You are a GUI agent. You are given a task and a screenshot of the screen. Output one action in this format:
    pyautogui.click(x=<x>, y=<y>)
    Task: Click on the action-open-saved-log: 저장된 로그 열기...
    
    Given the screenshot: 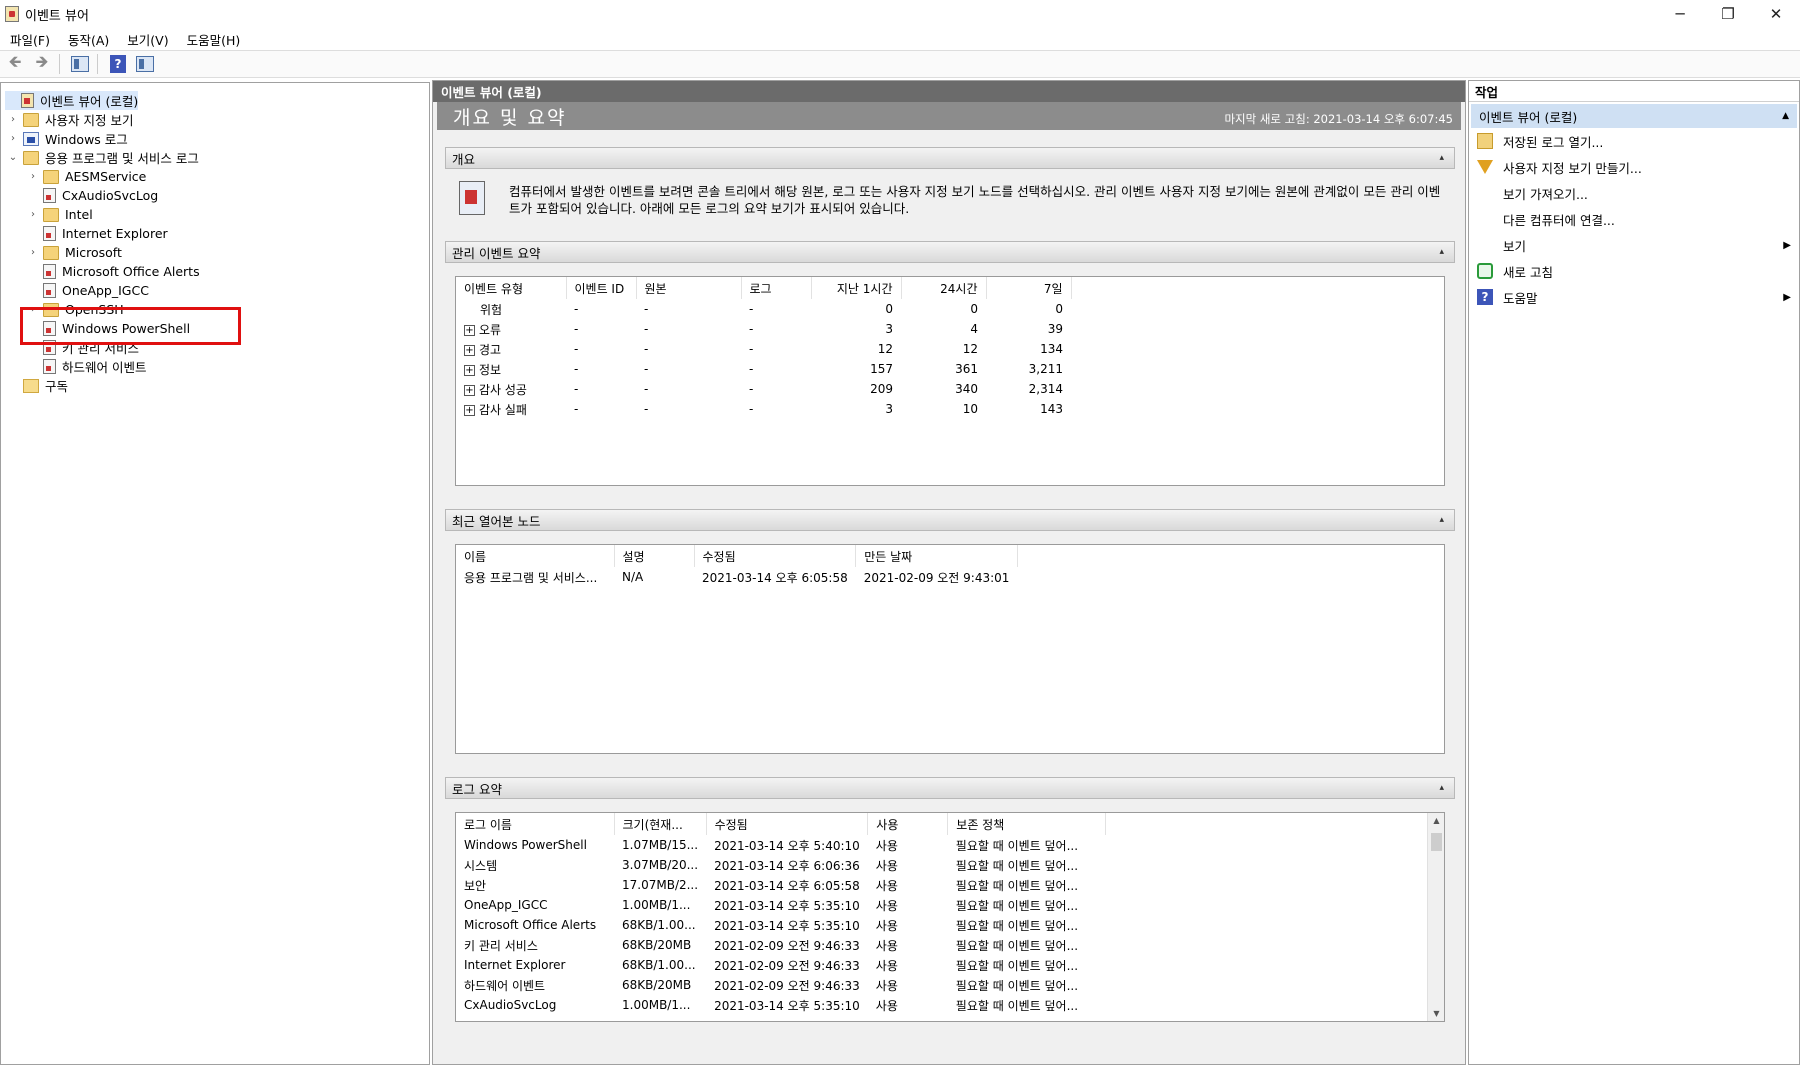 What is the action you would take?
    pyautogui.click(x=1636, y=141)
    